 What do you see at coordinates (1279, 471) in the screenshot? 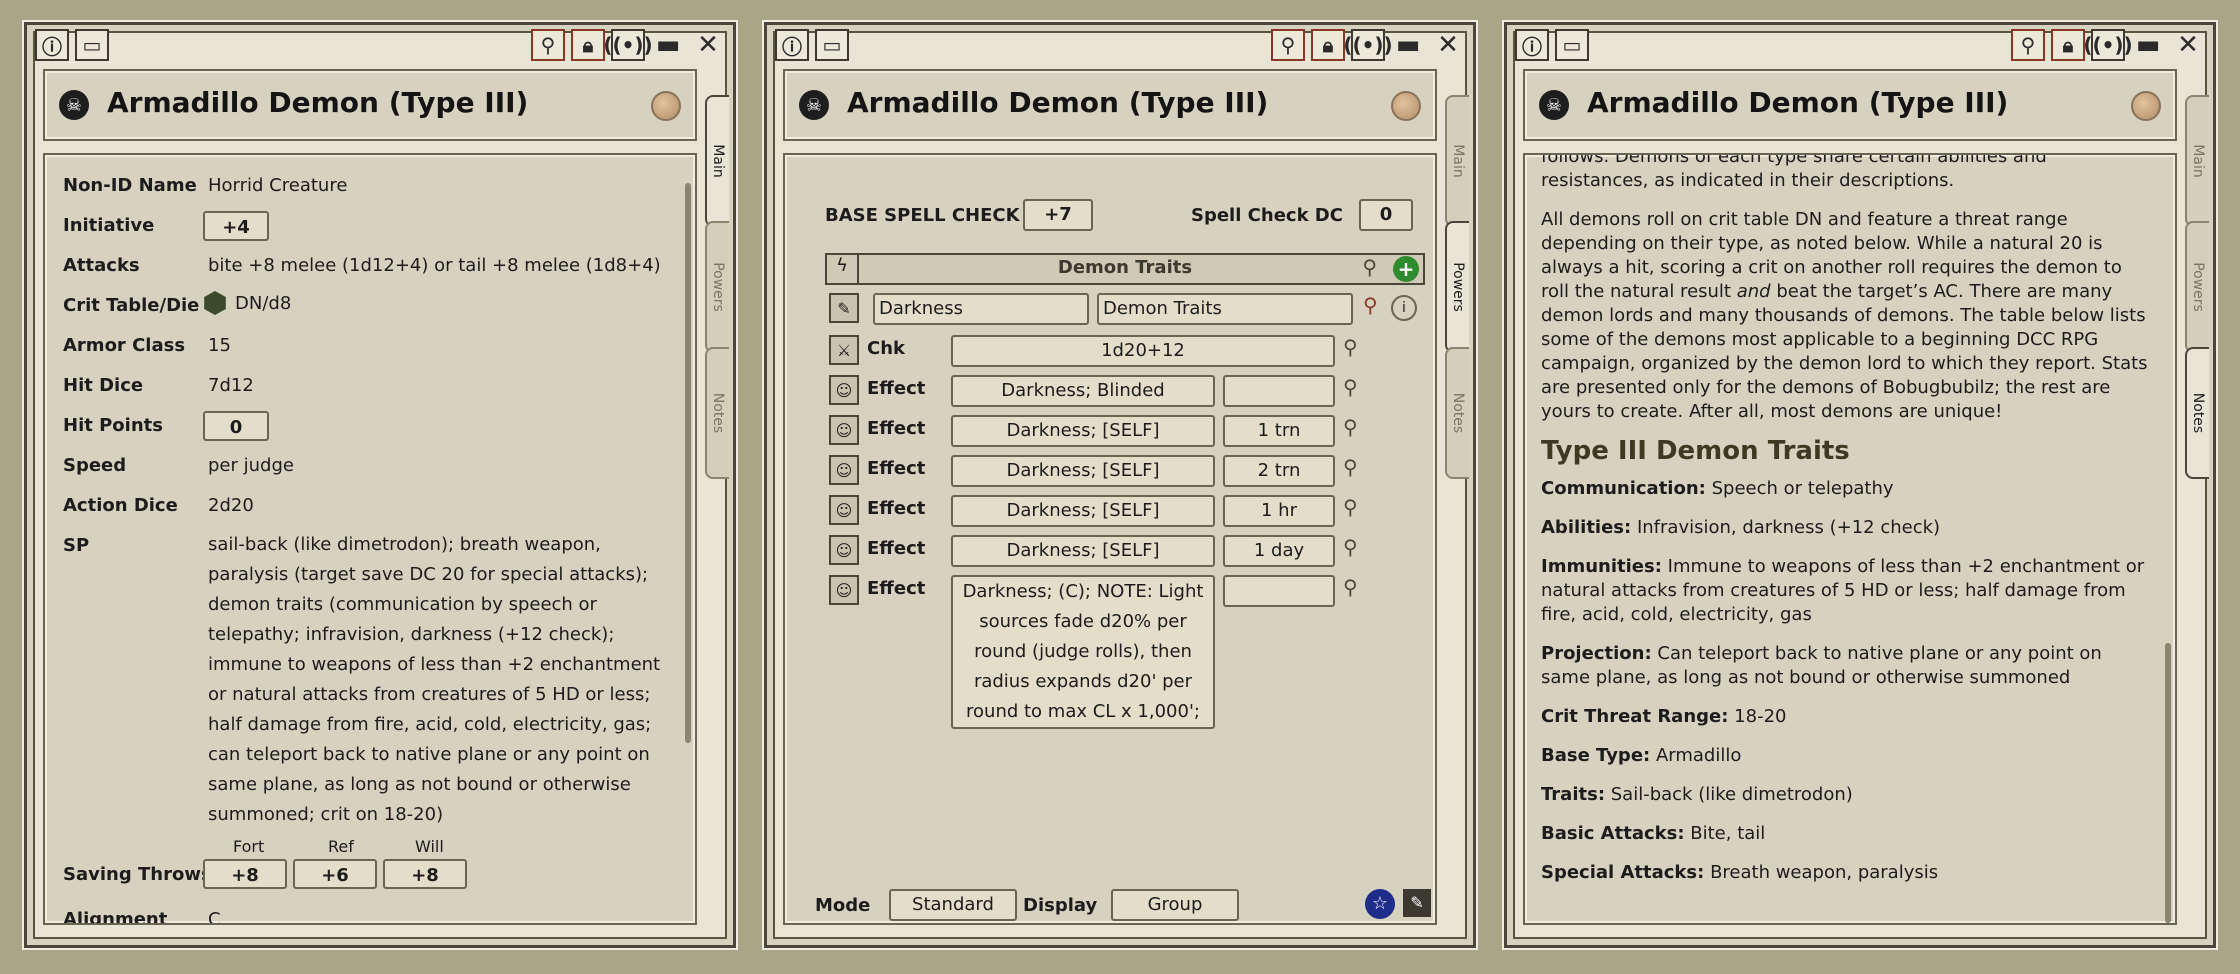
I see `effect-duration-field: 2 trn` at bounding box center [1279, 471].